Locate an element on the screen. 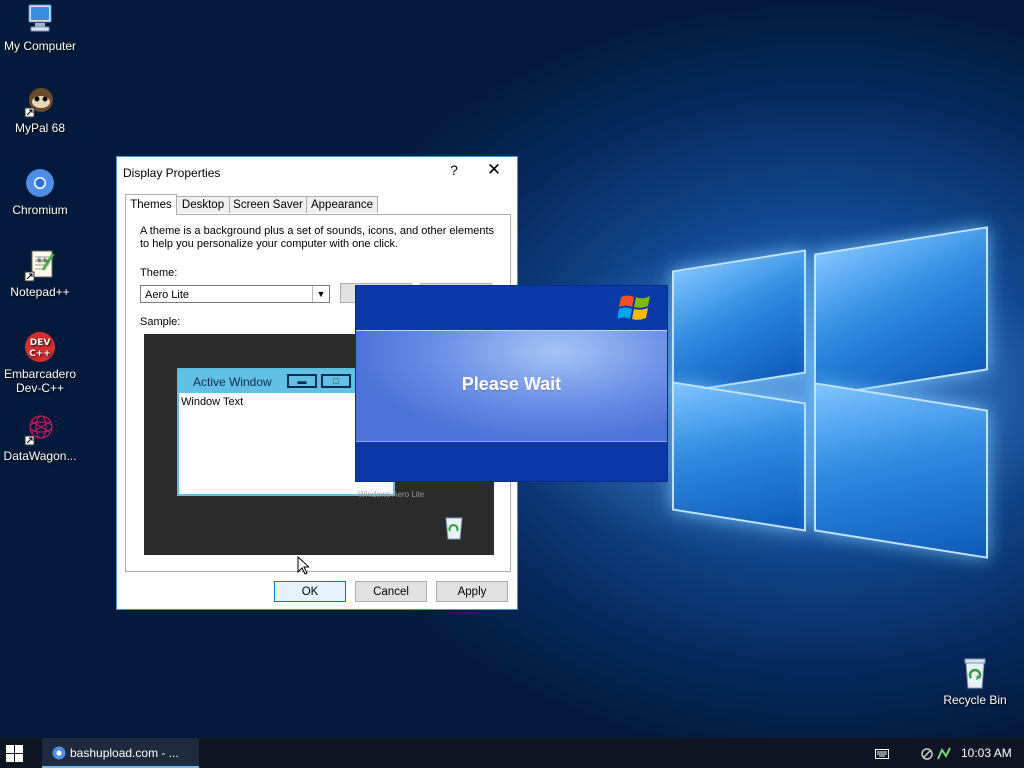 Image resolution: width=1024 pixels, height=768 pixels. tab-appearance: Appearance is located at coordinates (342, 204).